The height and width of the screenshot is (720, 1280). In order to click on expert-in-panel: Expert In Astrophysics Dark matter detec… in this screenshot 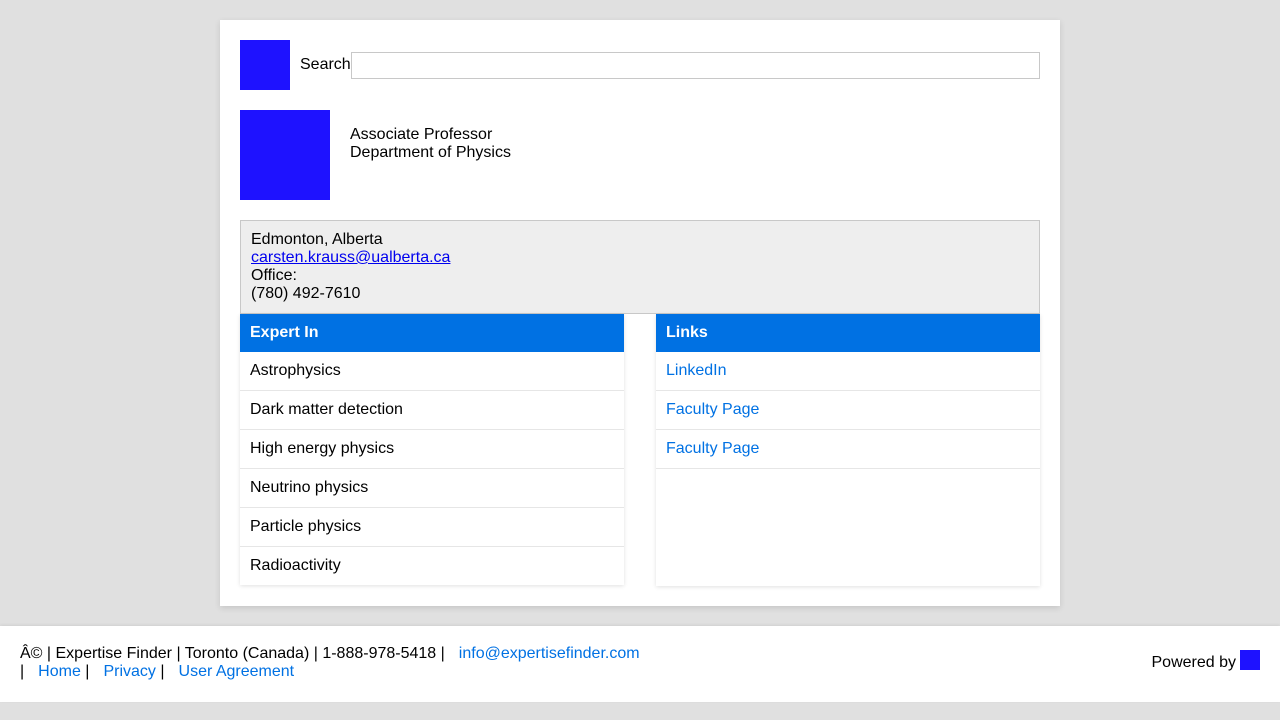, I will do `click(432, 449)`.